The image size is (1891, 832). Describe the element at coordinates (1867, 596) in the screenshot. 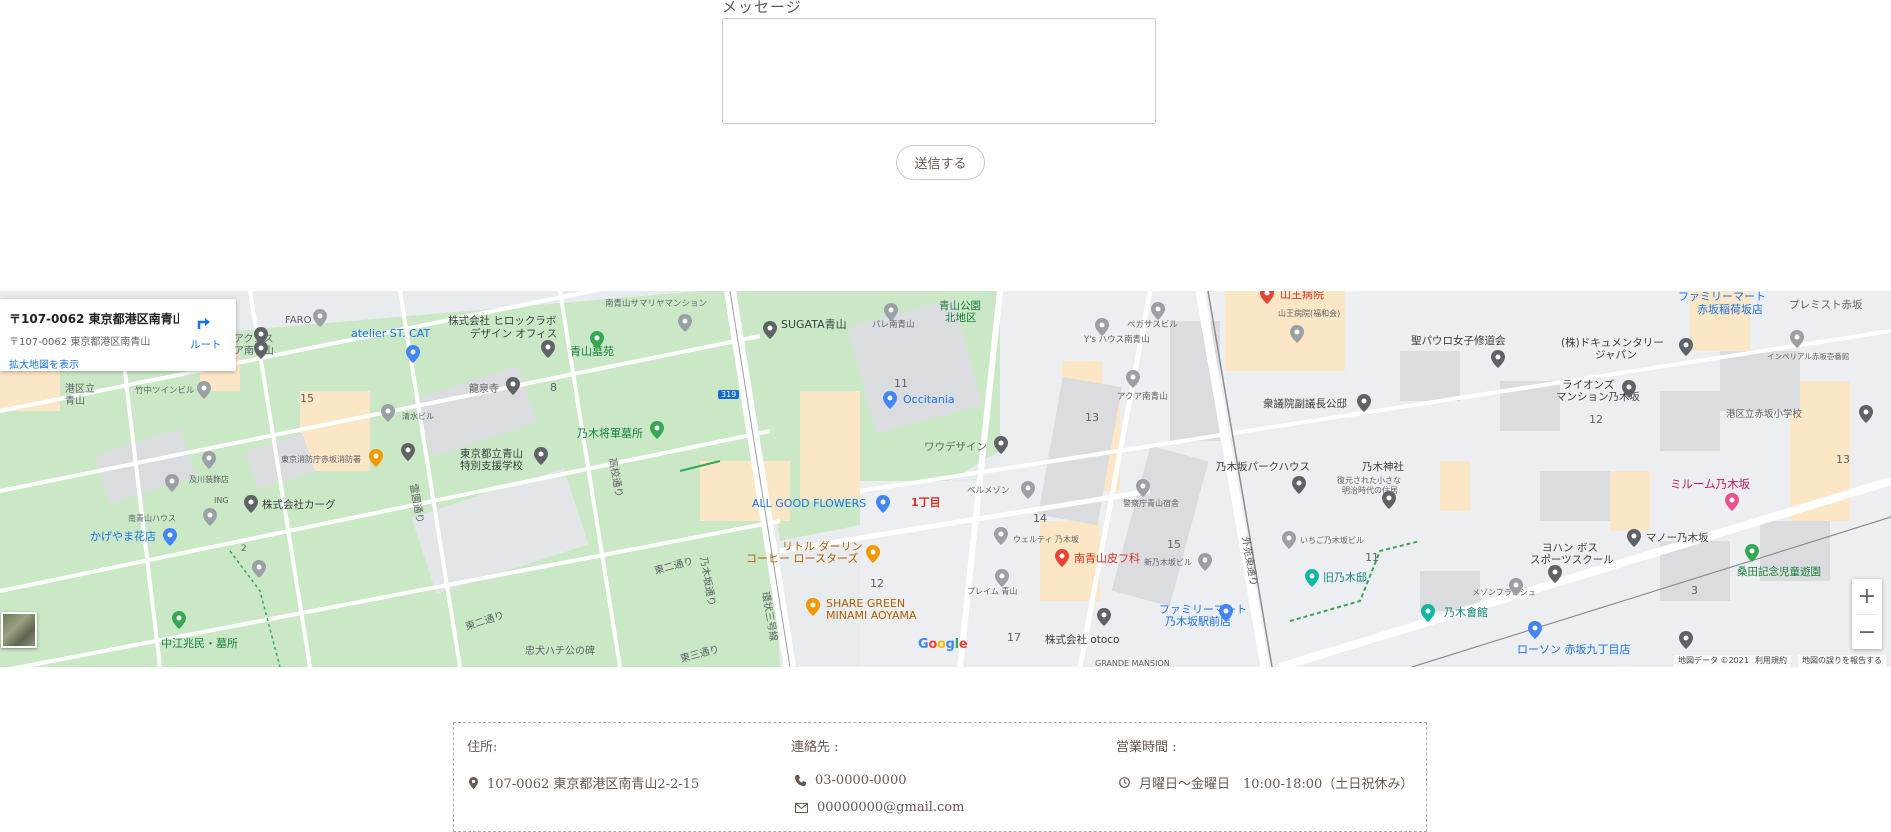

I see `zoom-in-button: +` at that location.